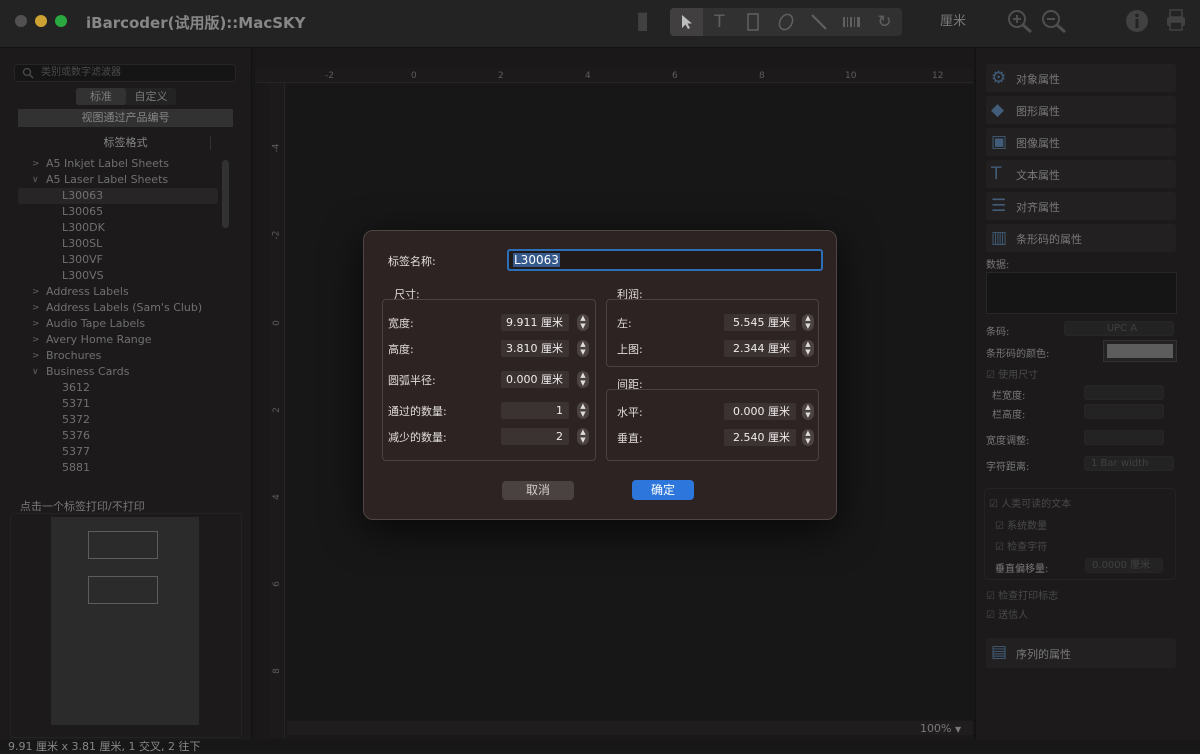  What do you see at coordinates (630, 412) in the screenshot?
I see `horizontal-spacing-label: 水平:` at bounding box center [630, 412].